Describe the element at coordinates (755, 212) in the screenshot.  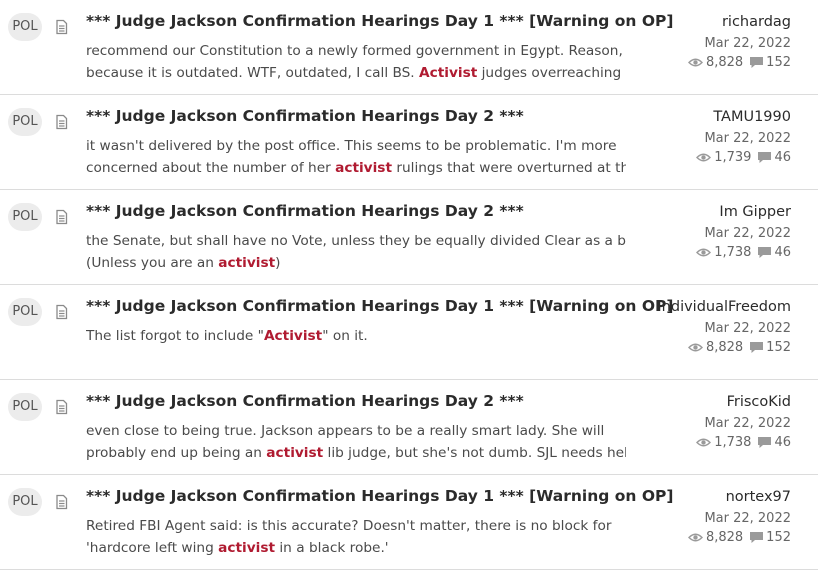
I see `author-link: Im Gipper` at that location.